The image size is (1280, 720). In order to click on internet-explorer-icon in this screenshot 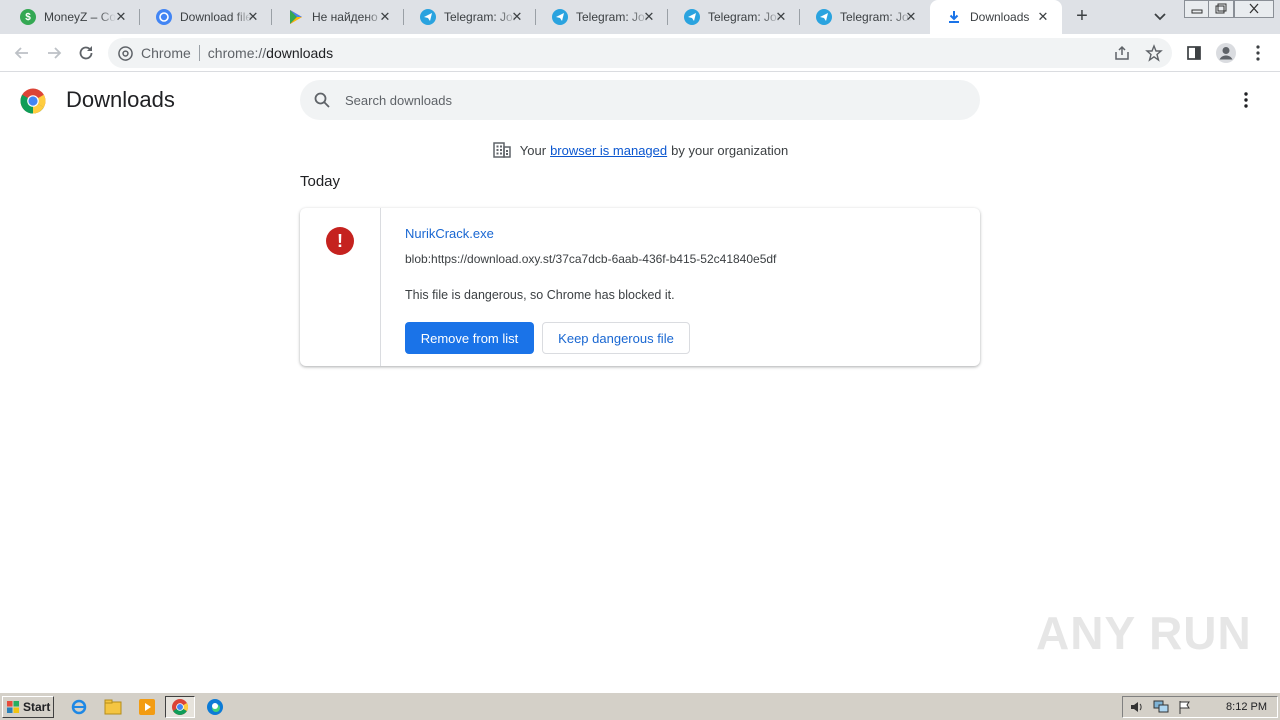, I will do `click(79, 707)`.